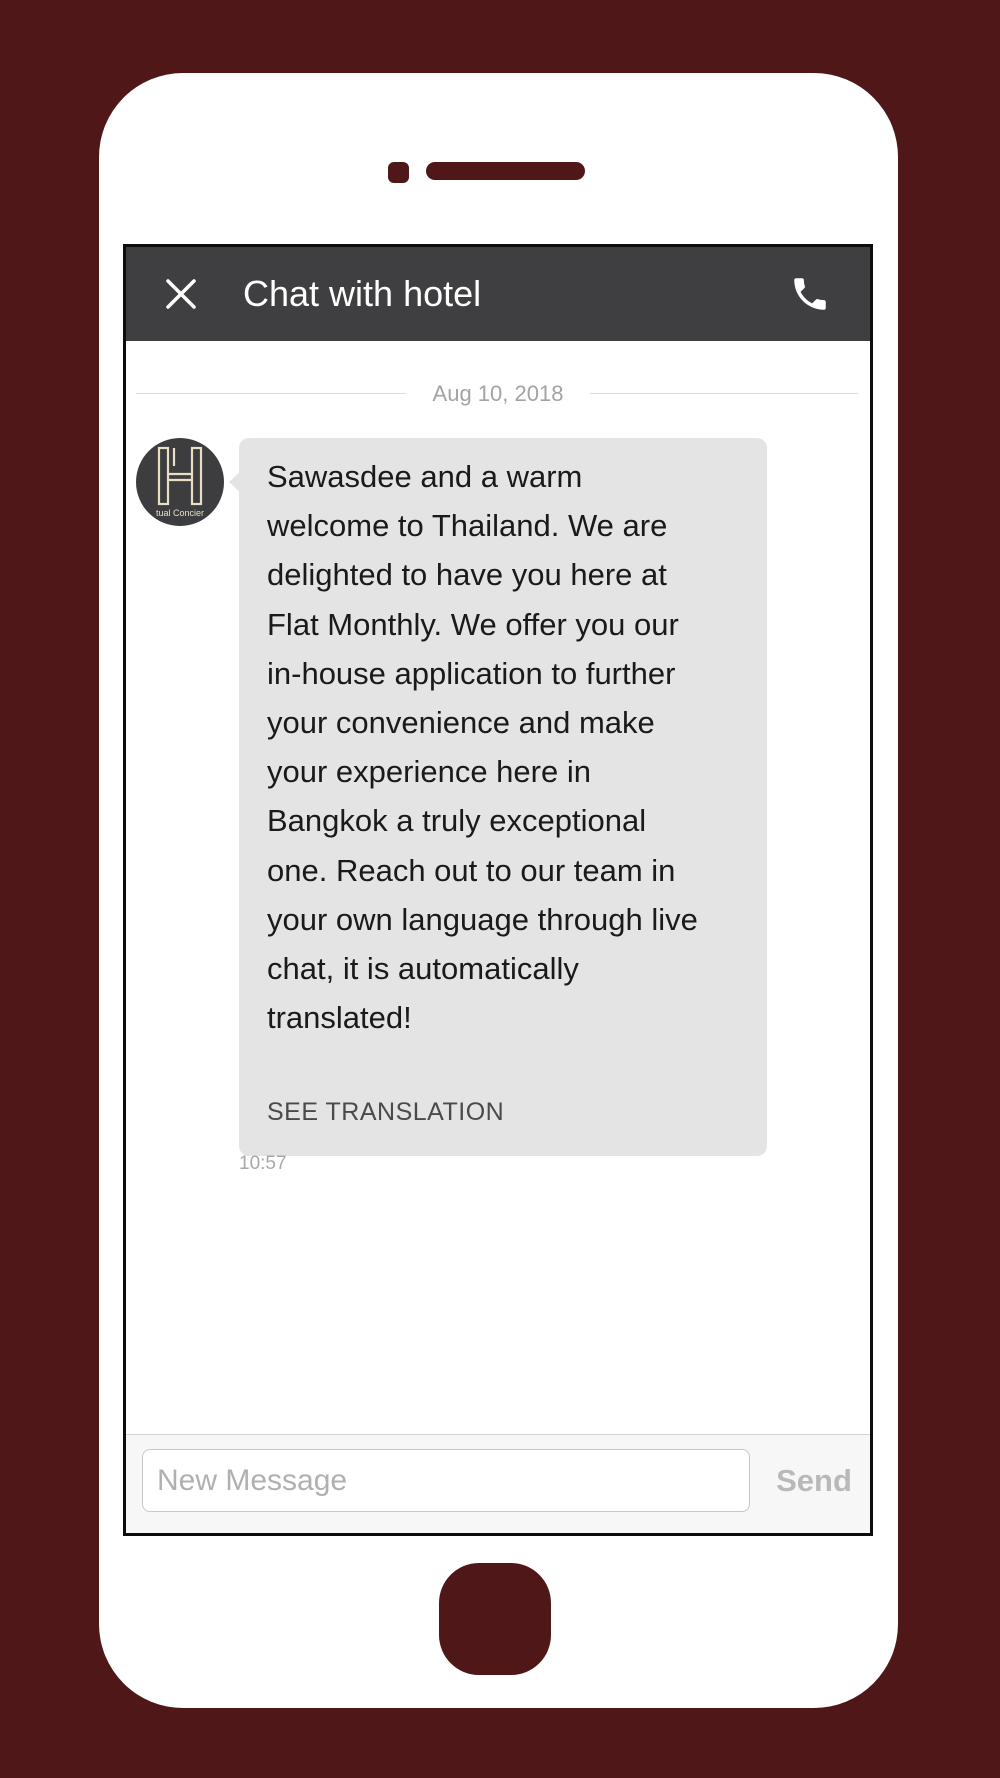  What do you see at coordinates (505, 171) in the screenshot?
I see `speaker-slot` at bounding box center [505, 171].